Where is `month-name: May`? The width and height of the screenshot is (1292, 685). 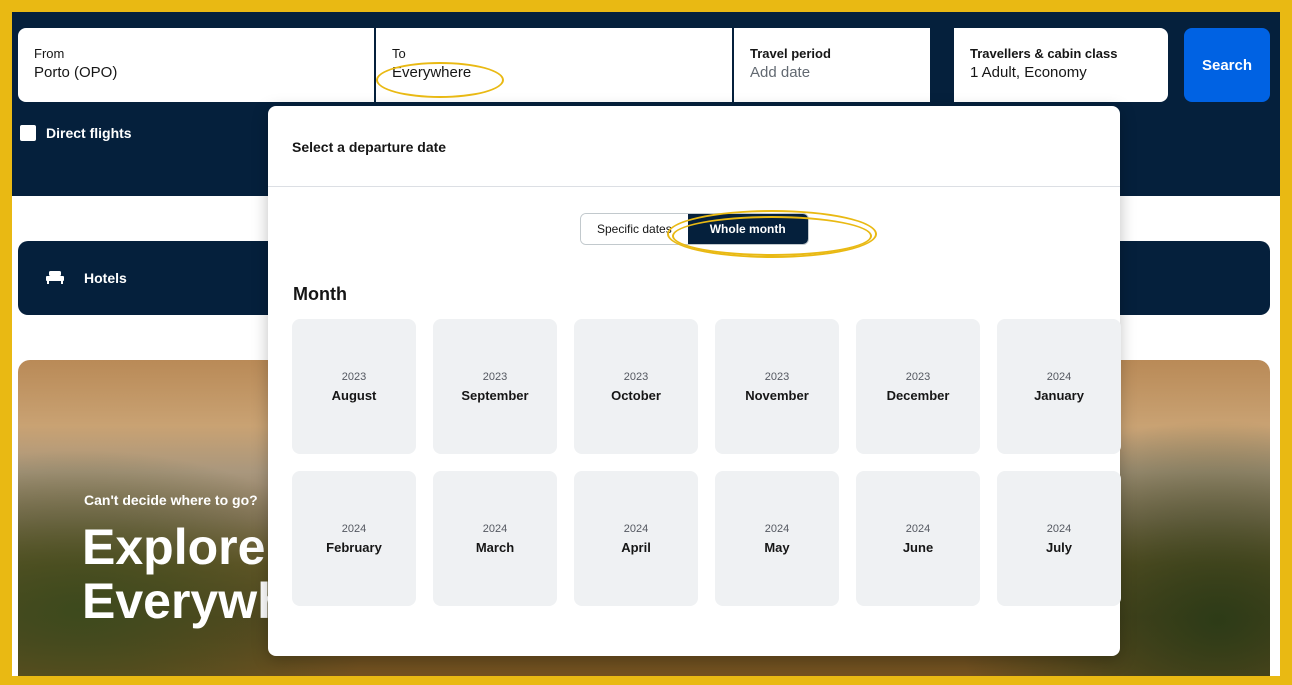
month-name: May is located at coordinates (777, 547).